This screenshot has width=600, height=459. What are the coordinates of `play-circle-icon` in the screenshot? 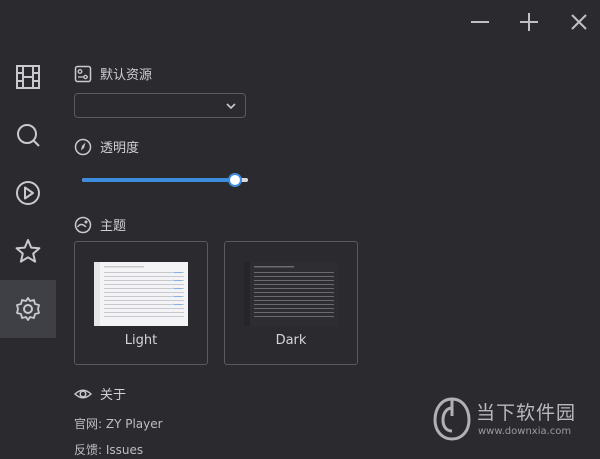 It's located at (28, 193).